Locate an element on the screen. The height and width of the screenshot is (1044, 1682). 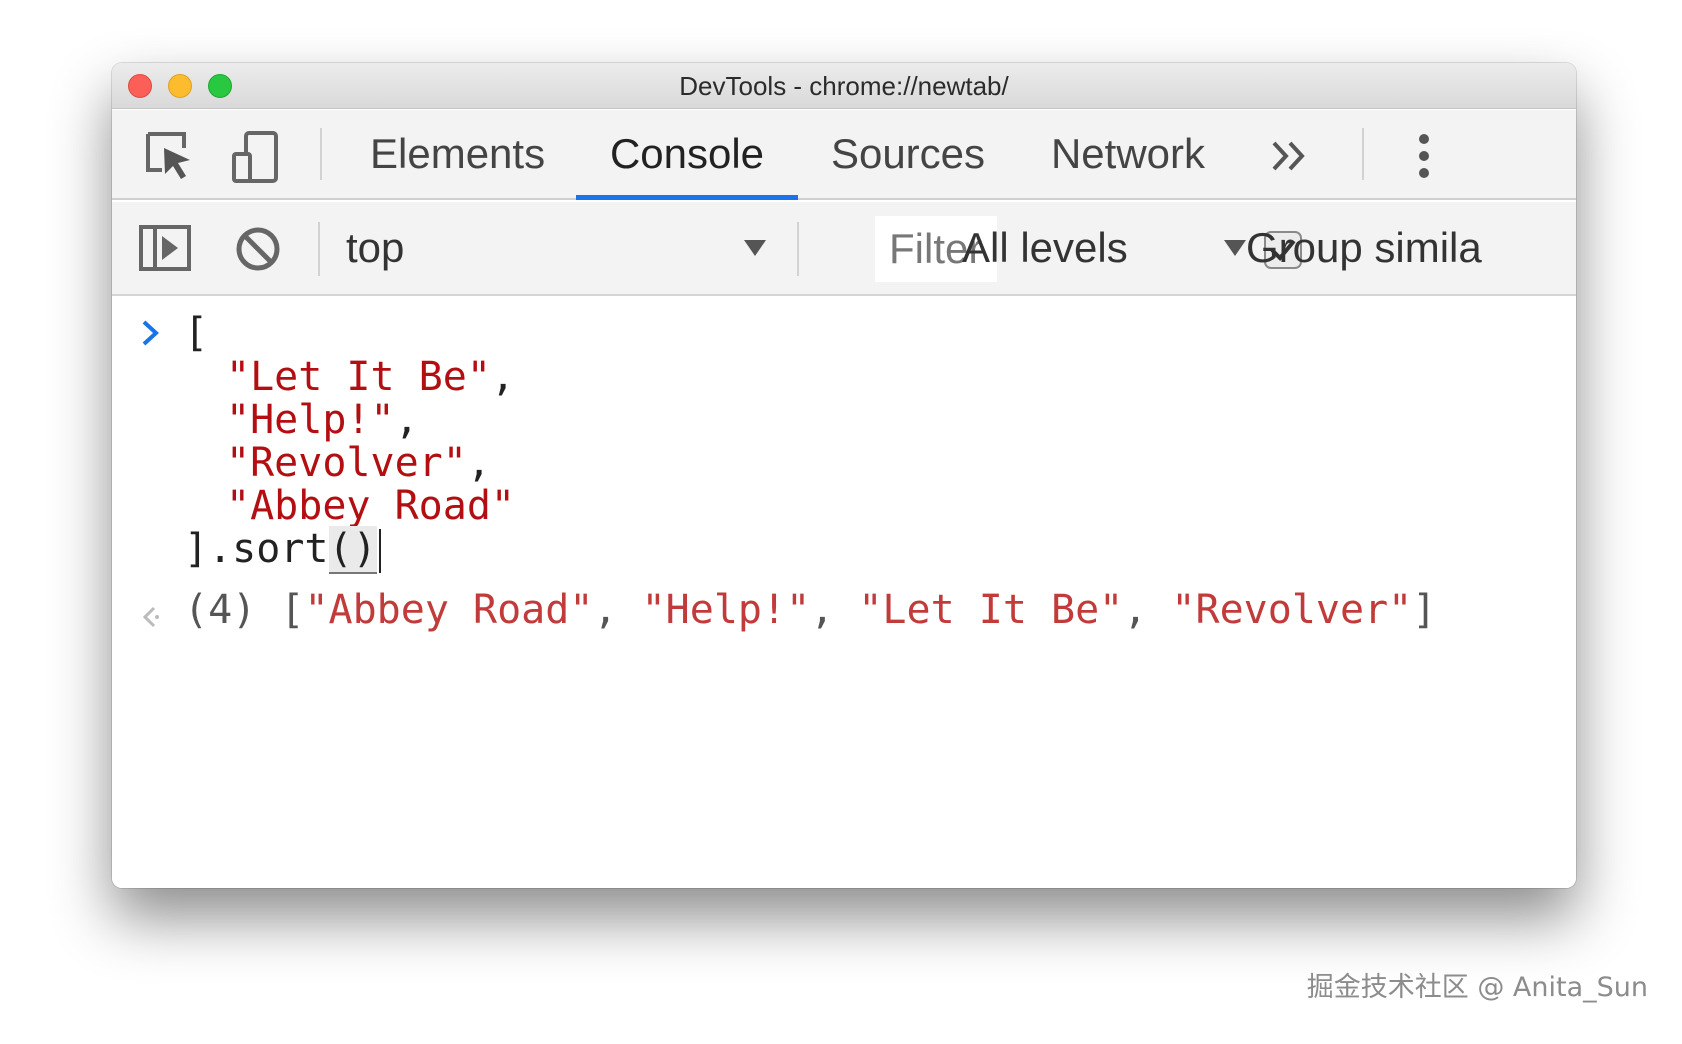
input-parens: () is located at coordinates (352, 550).